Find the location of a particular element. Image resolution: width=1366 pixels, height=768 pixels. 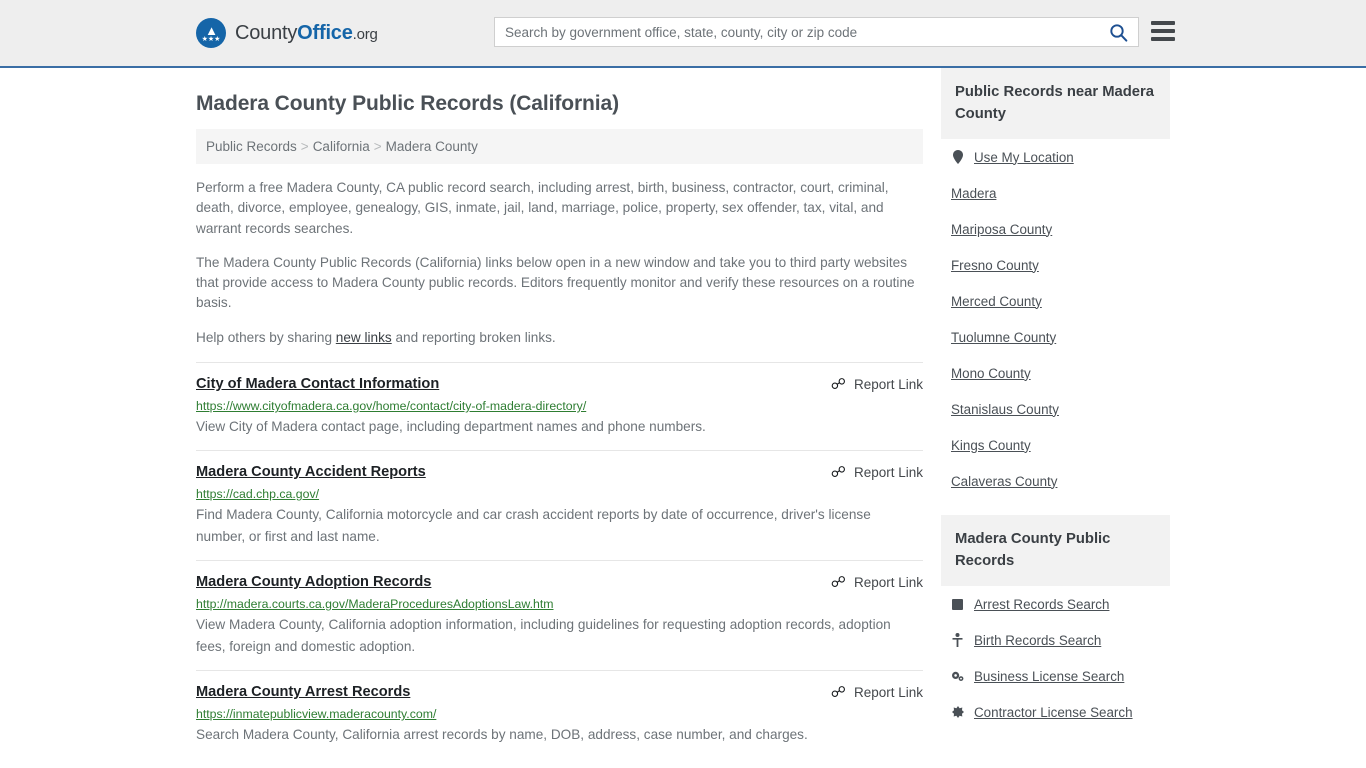

sidebar-link-label: Madera is located at coordinates (973, 193).